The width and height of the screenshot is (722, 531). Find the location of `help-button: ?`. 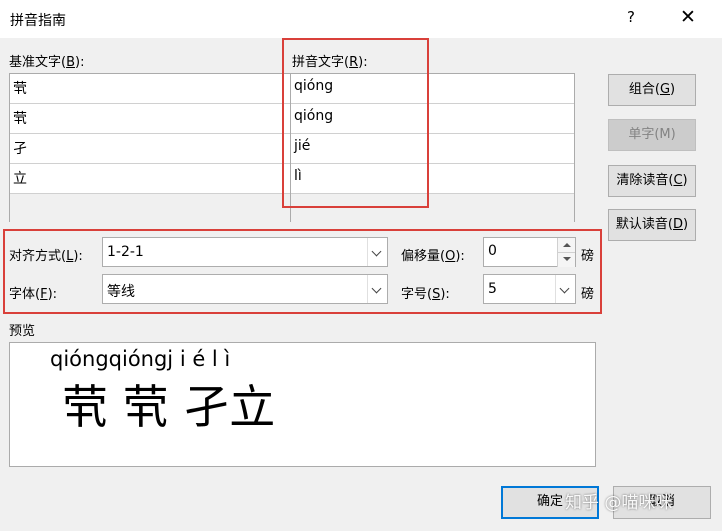

help-button: ? is located at coordinates (631, 17).